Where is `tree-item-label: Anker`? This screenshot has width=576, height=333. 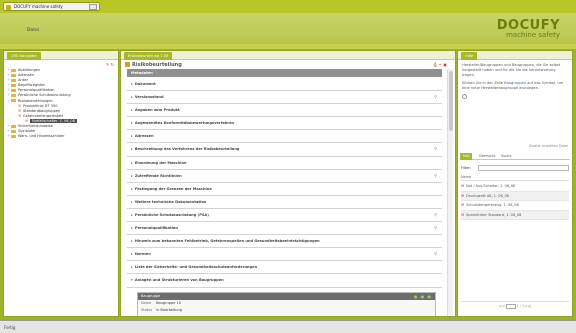
tree-item-label: Anker is located at coordinates (23, 80).